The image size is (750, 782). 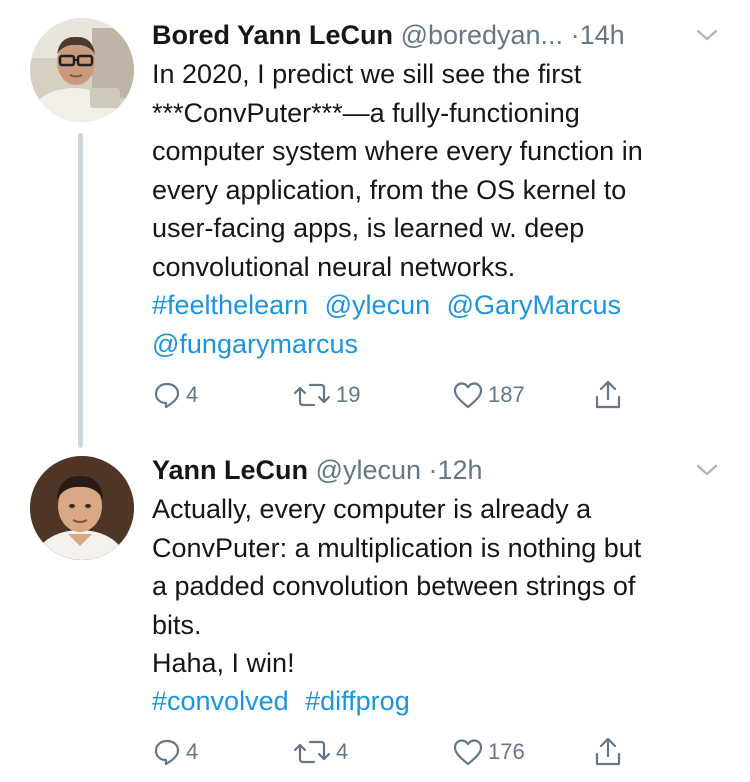 I want to click on retweet-button: 4, so click(x=320, y=752).